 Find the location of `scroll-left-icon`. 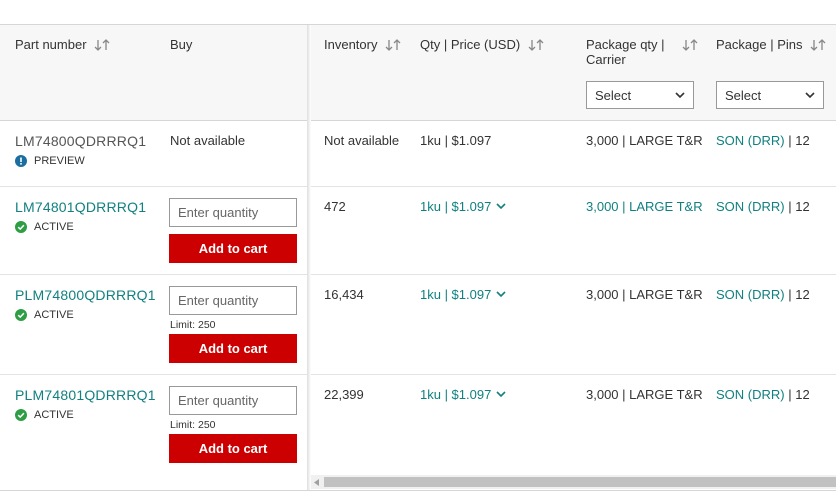

scroll-left-icon is located at coordinates (317, 482).